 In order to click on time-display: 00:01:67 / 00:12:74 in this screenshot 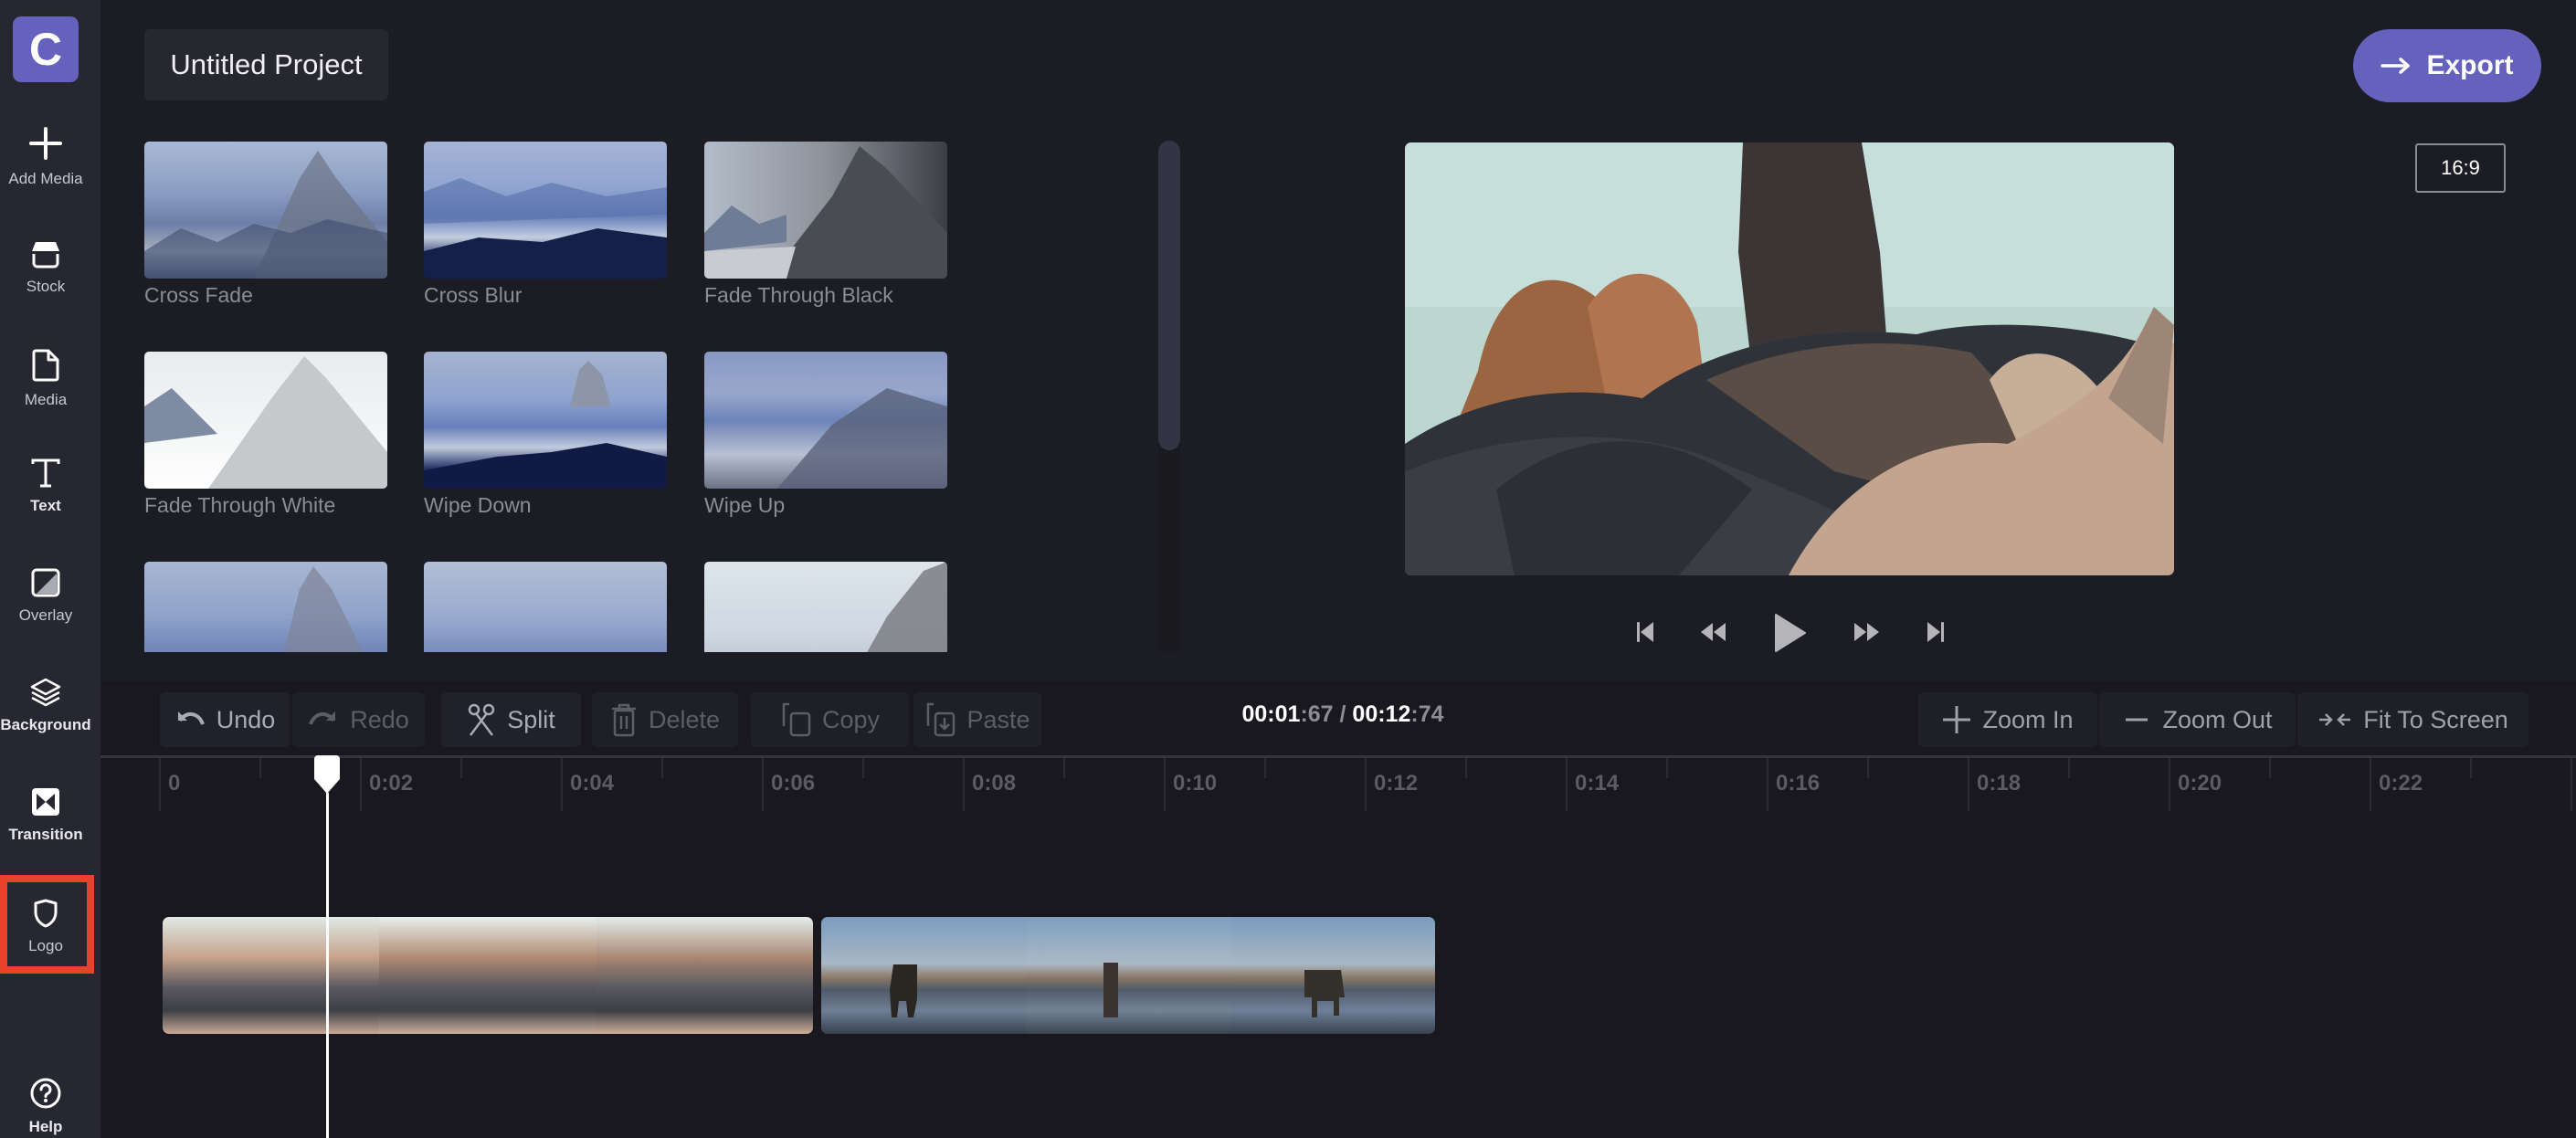, I will do `click(1343, 719)`.